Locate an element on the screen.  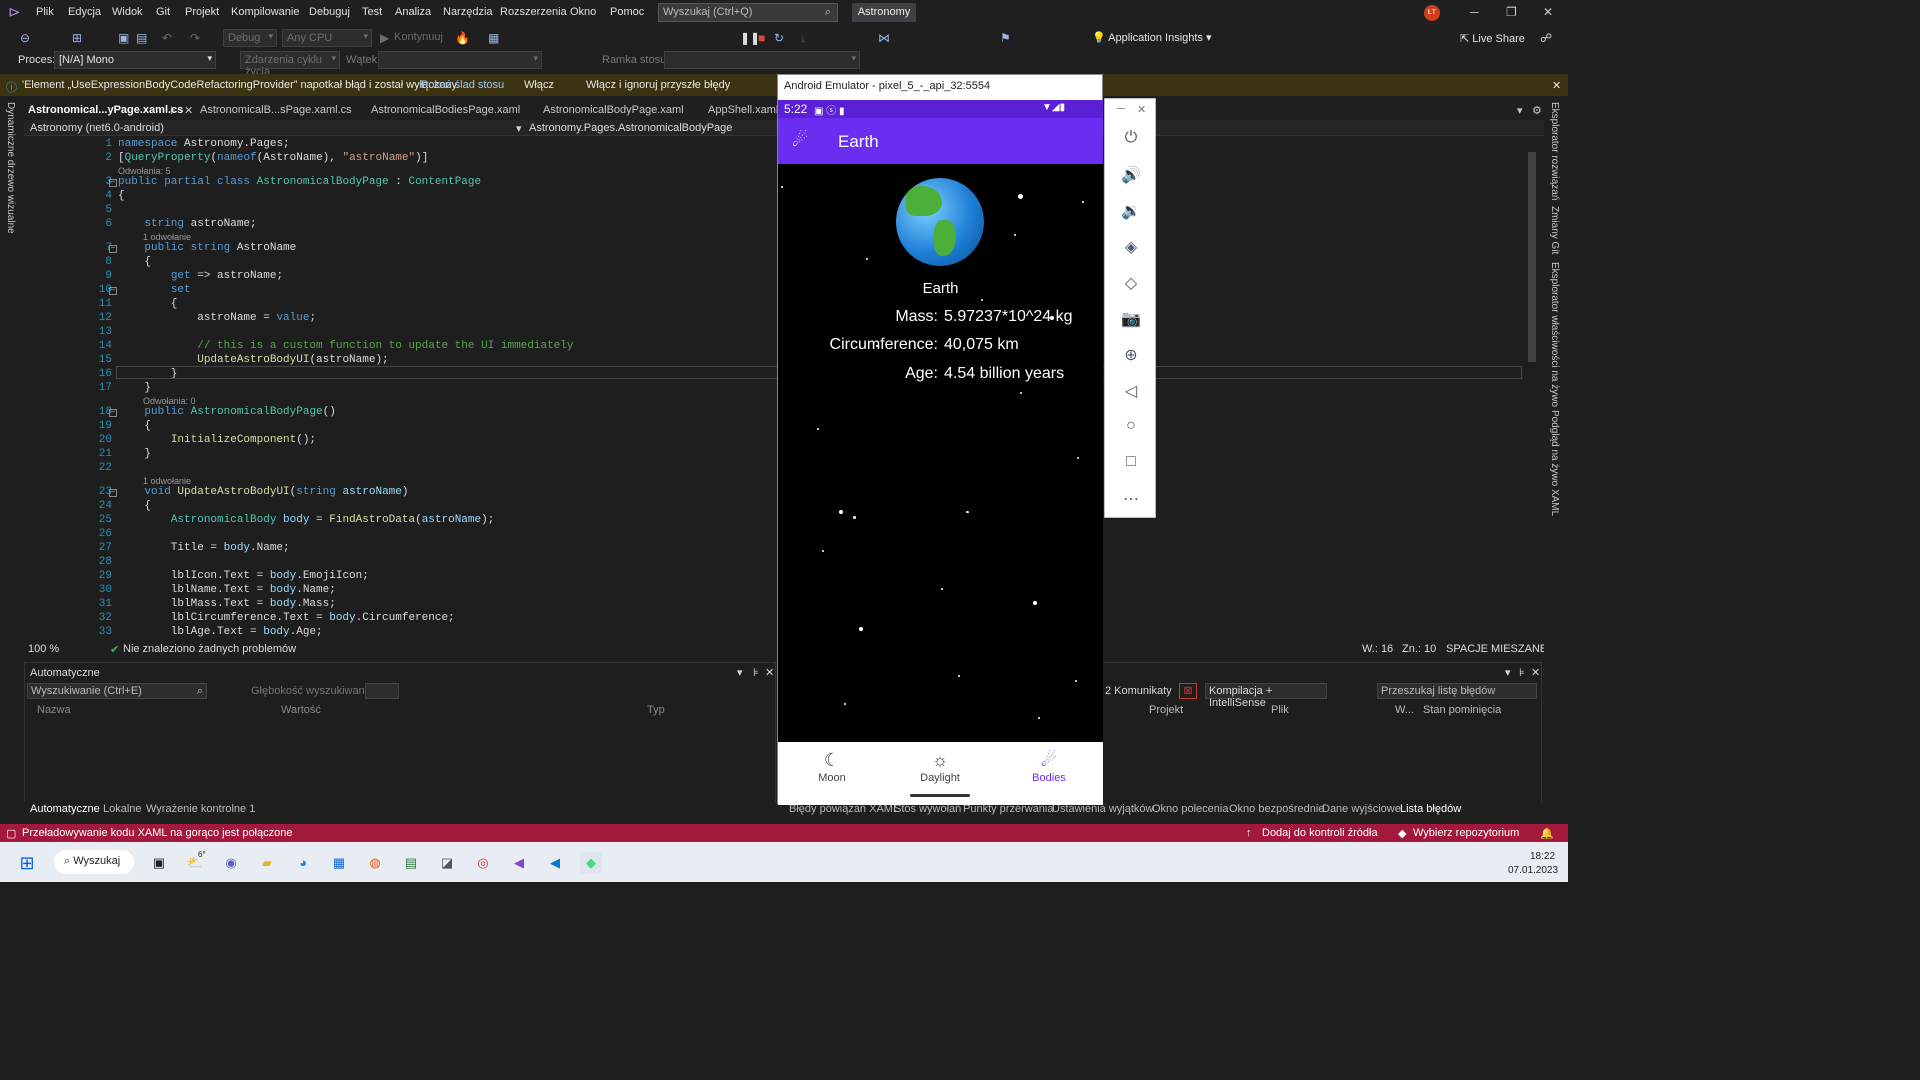
code-line-21: } is located at coordinates (134, 454).